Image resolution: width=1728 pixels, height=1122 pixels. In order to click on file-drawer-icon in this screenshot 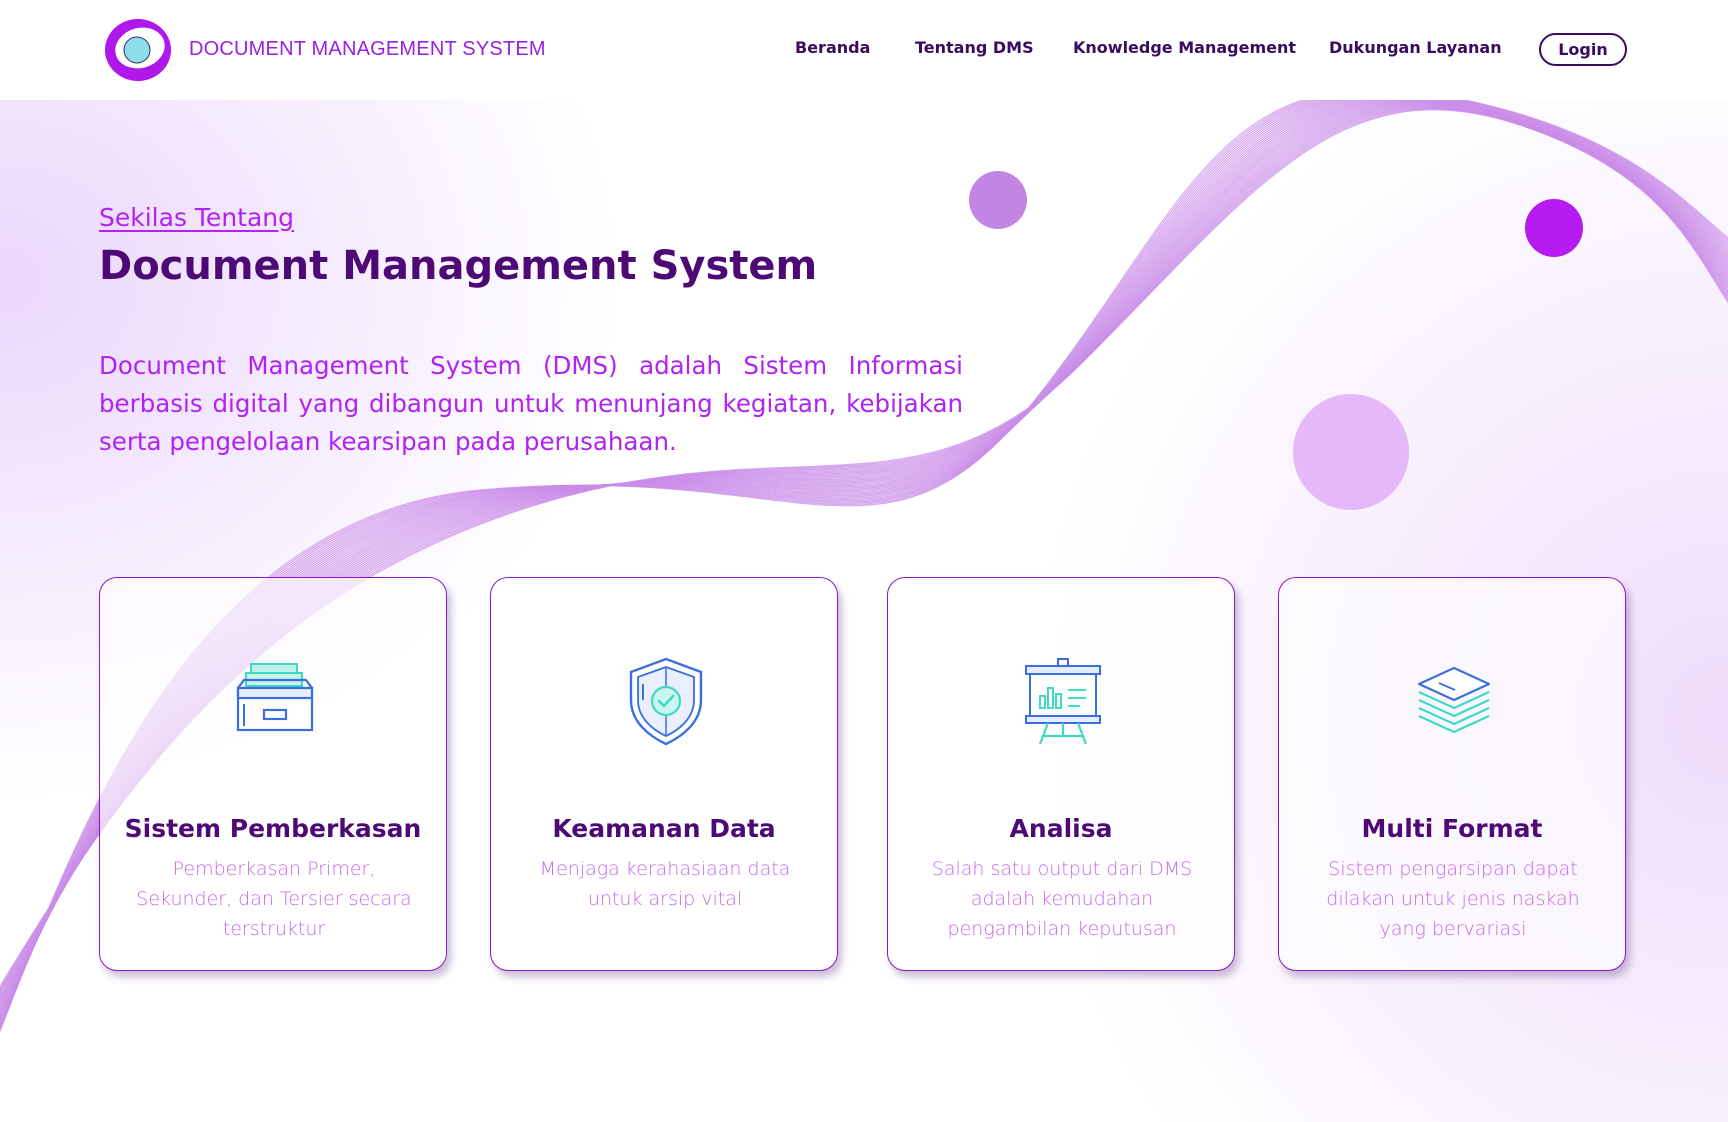, I will do `click(275, 697)`.